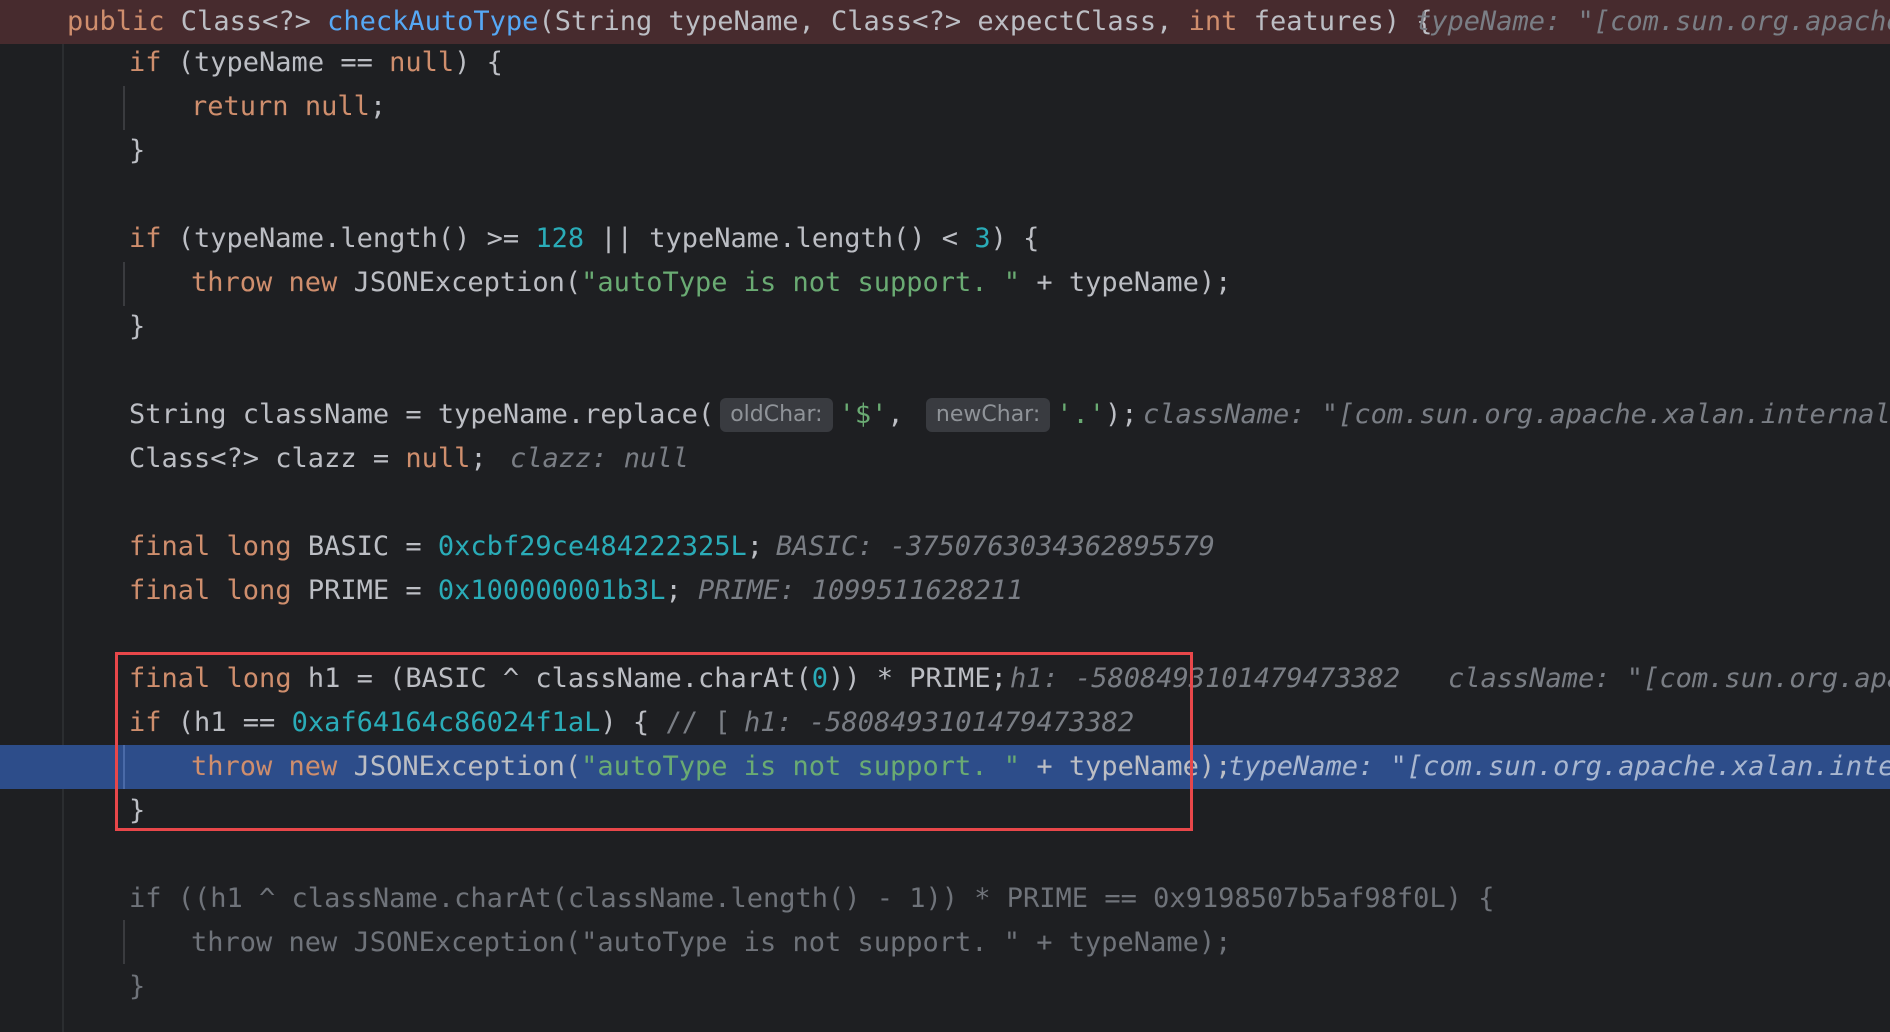 The width and height of the screenshot is (1890, 1032). I want to click on code-line: return null;, so click(945, 107).